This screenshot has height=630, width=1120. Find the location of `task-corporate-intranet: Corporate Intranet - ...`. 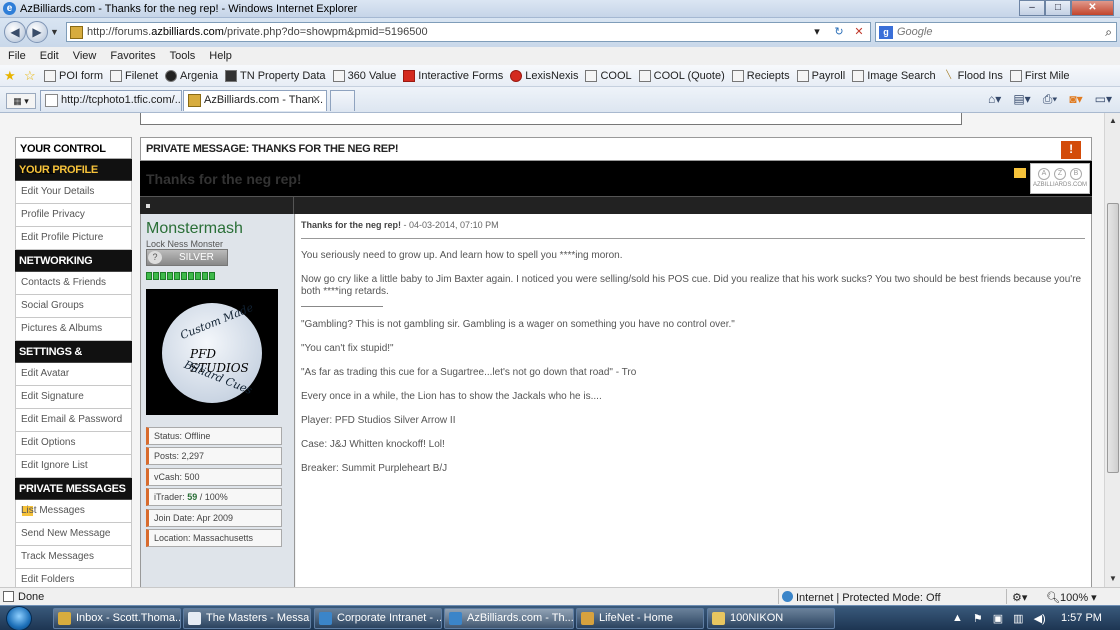

task-corporate-intranet: Corporate Intranet - ... is located at coordinates (378, 618).